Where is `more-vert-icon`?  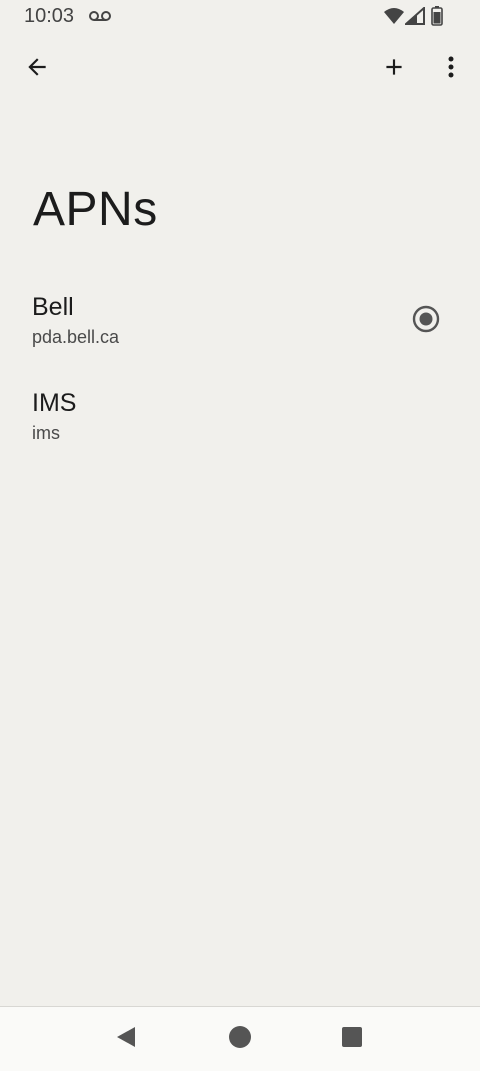 more-vert-icon is located at coordinates (451, 69).